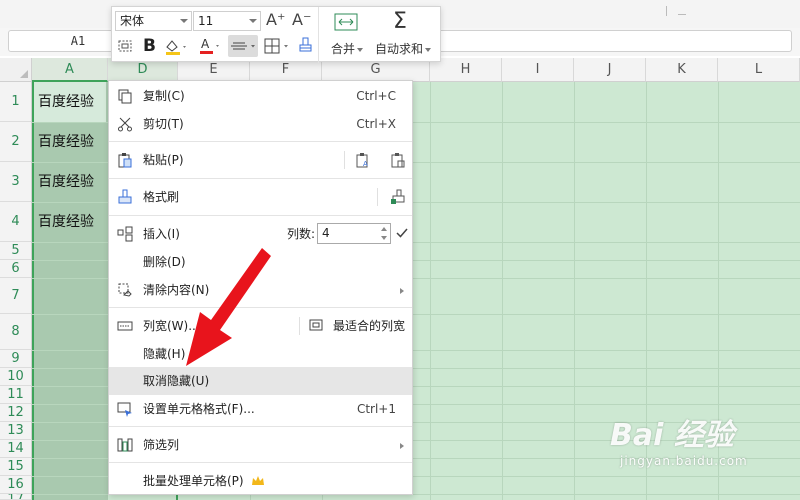 The height and width of the screenshot is (500, 800). Describe the element at coordinates (684, 461) in the screenshot. I see `watermark-url: jingyan.baidu.com` at that location.